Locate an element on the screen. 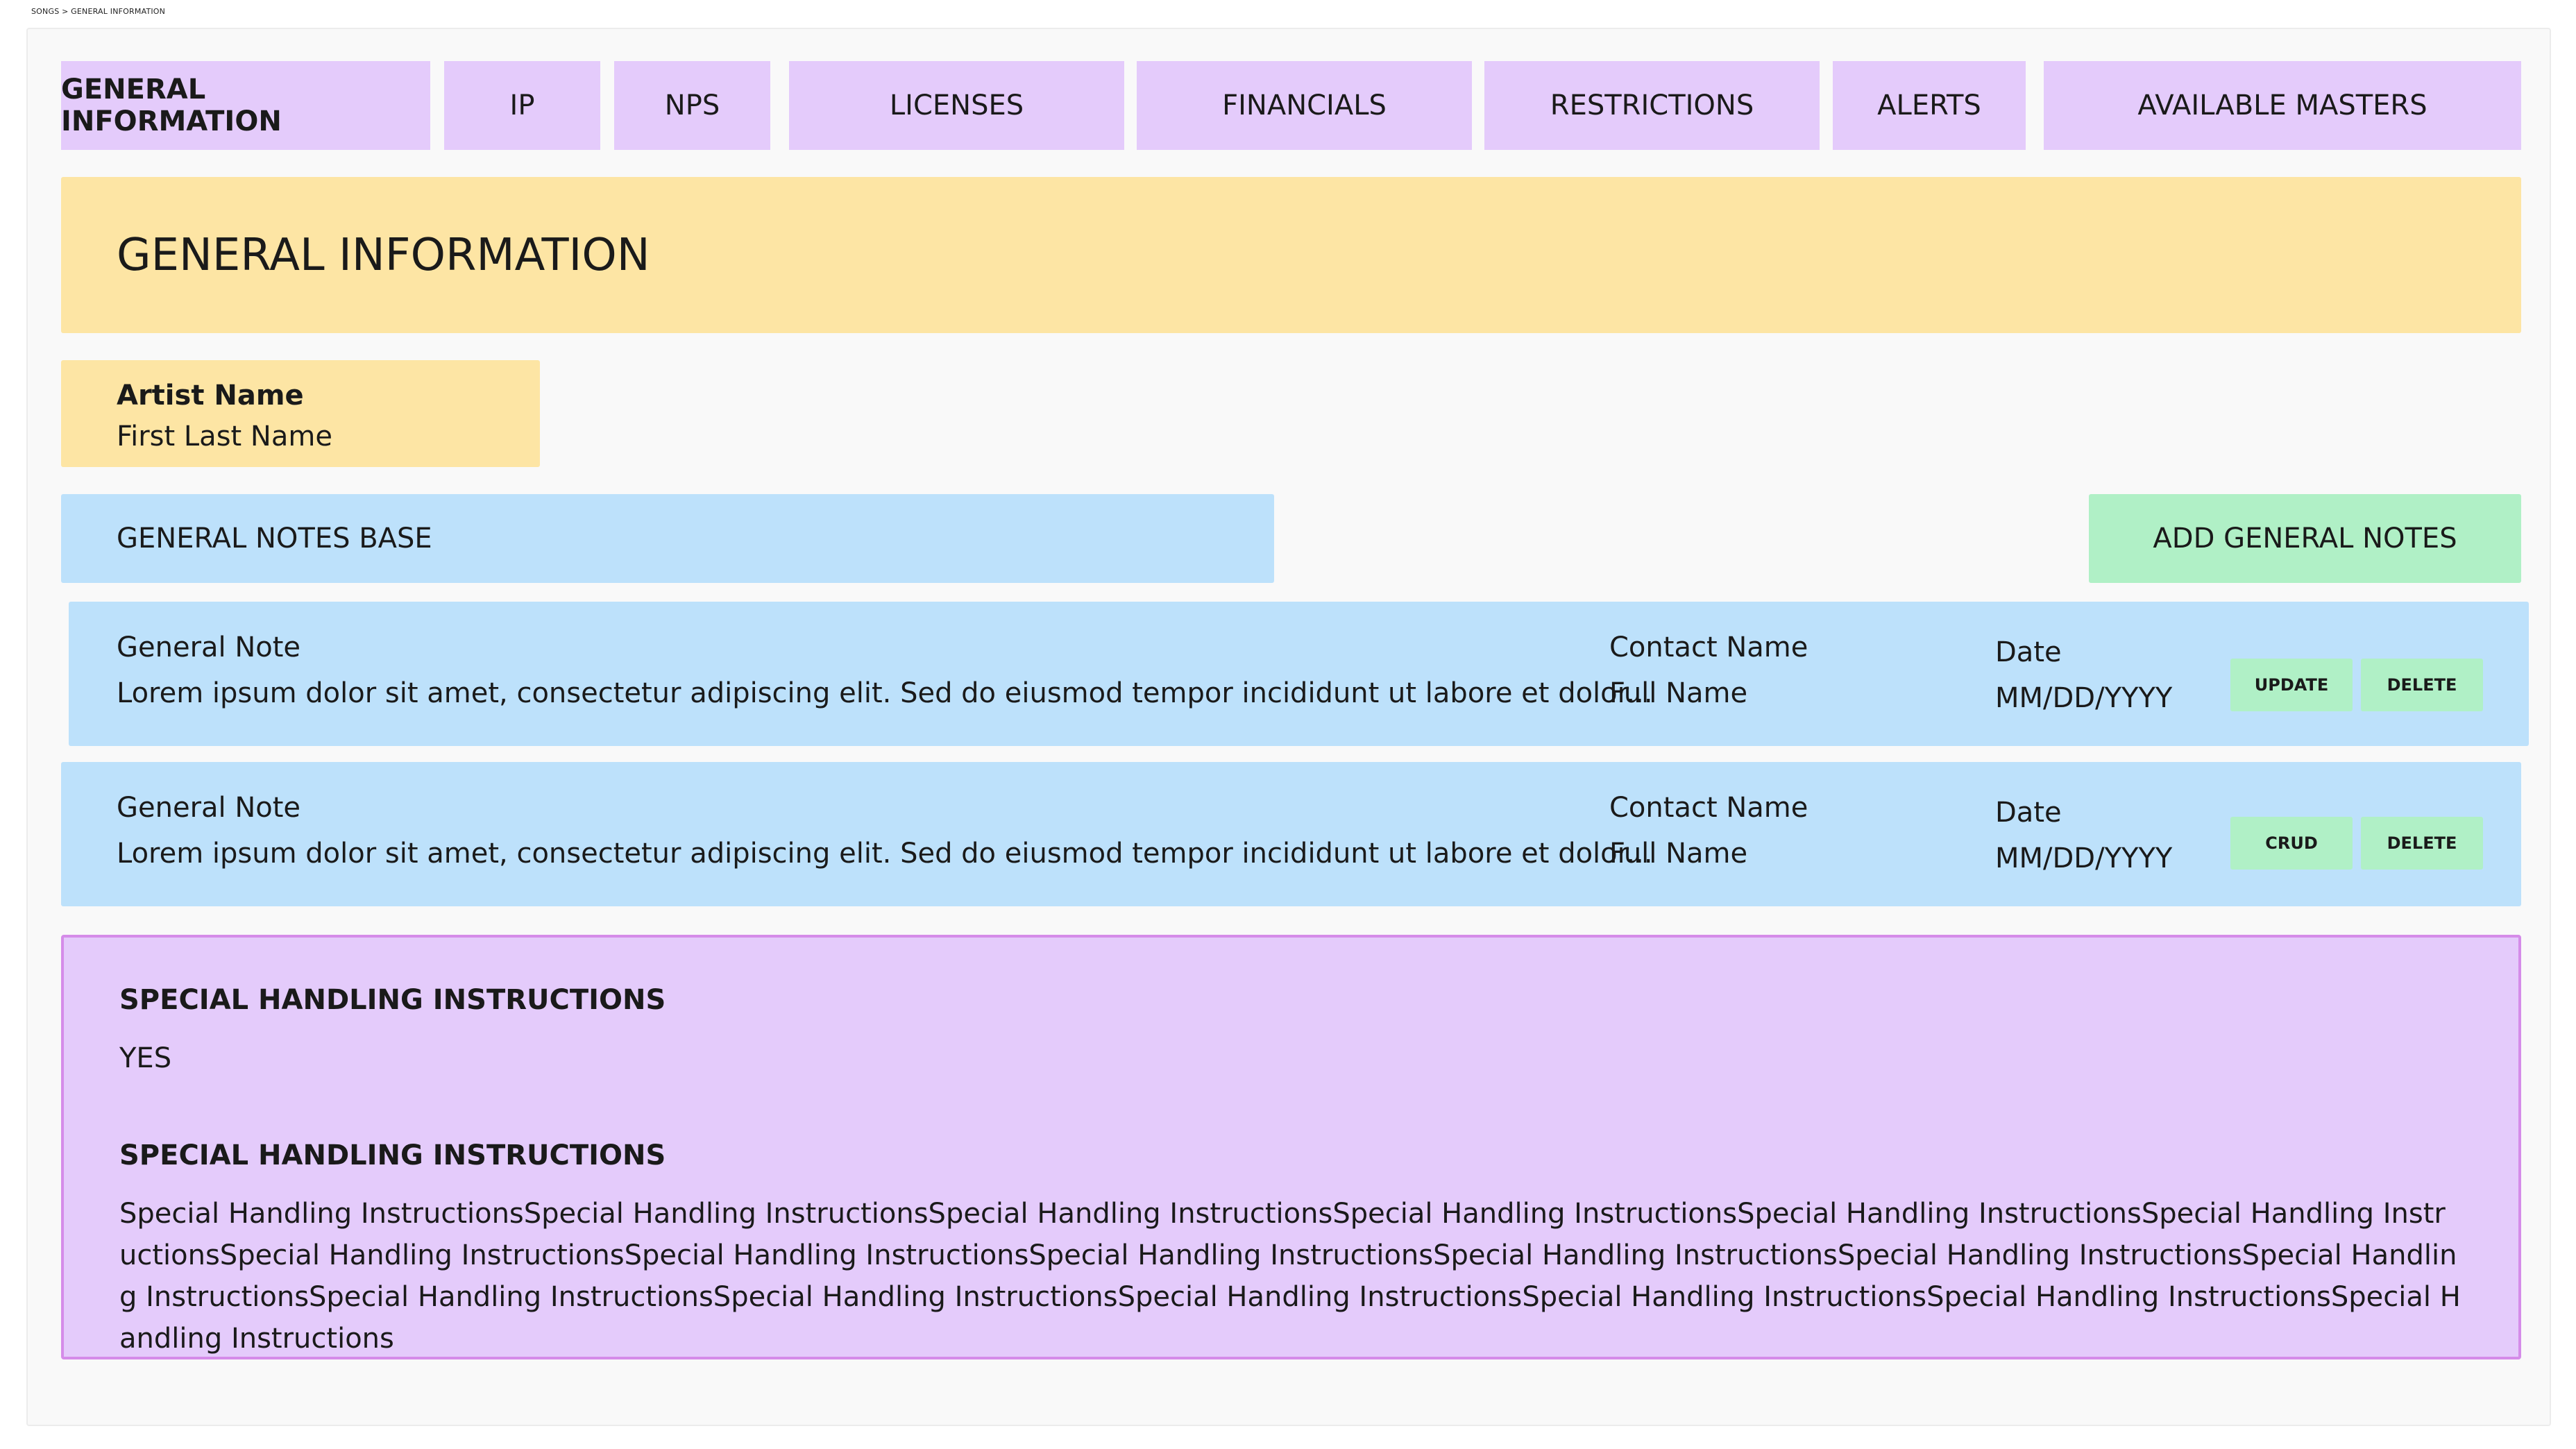  tab-alerts: ALERTS is located at coordinates (1930, 106).